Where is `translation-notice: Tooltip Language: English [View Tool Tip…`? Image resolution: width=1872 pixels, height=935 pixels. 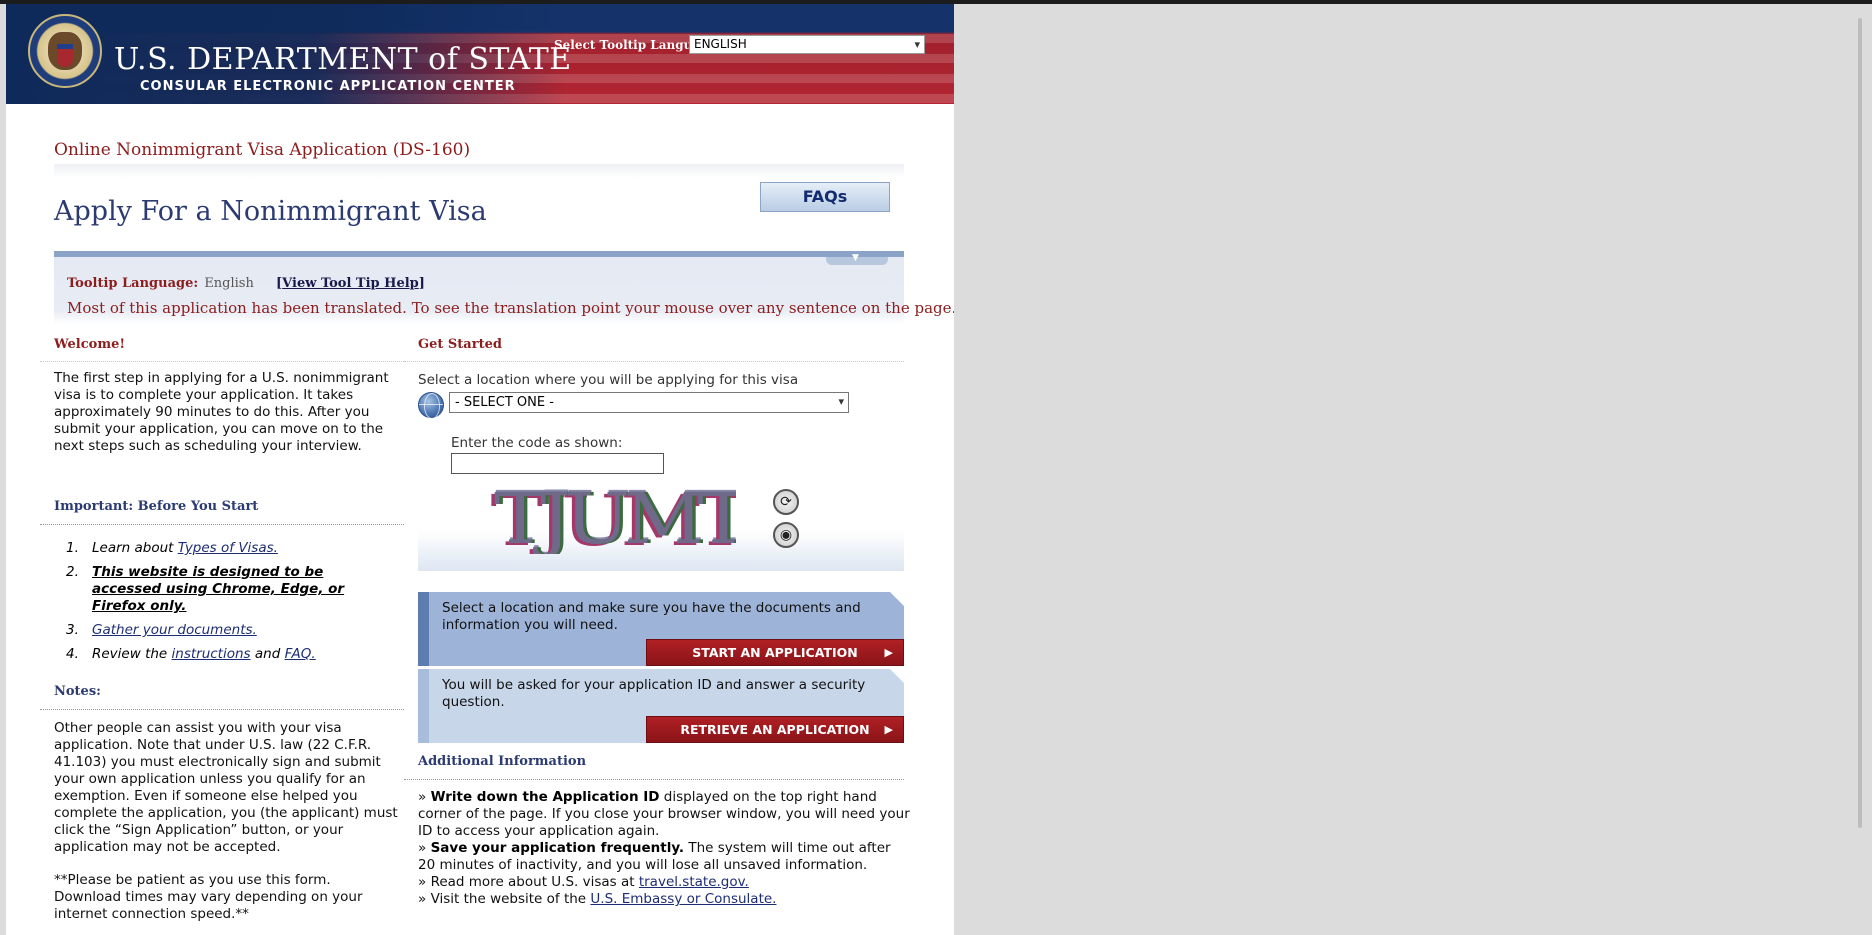
translation-notice: Tooltip Language: English [View Tool Tip… is located at coordinates (504, 290).